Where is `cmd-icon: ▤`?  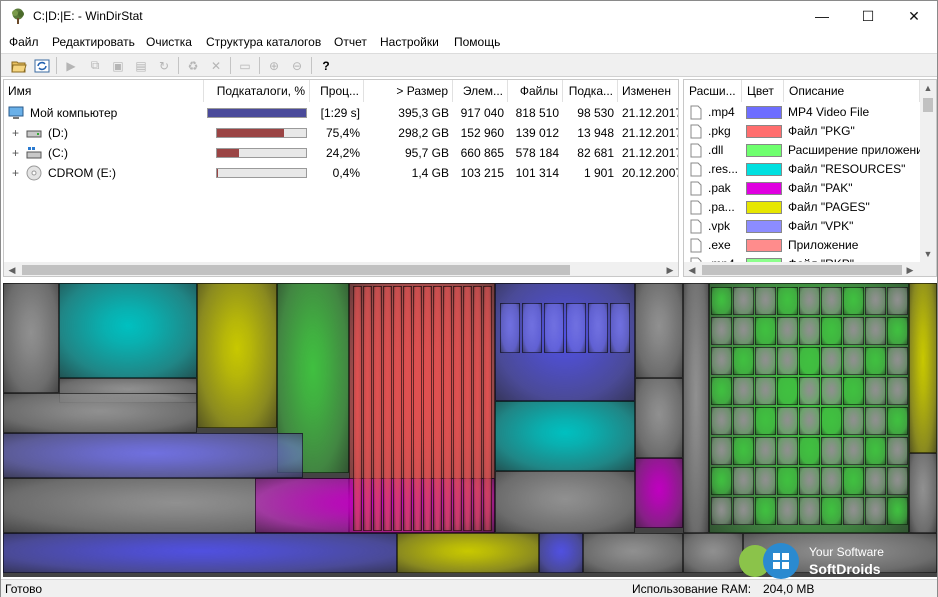 cmd-icon: ▤ is located at coordinates (141, 65).